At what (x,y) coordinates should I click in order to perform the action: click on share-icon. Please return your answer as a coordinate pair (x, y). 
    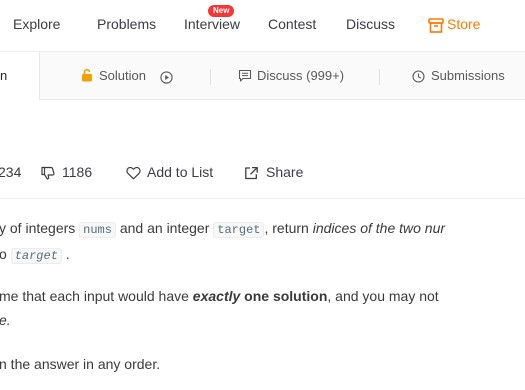
    Looking at the image, I should click on (251, 175).